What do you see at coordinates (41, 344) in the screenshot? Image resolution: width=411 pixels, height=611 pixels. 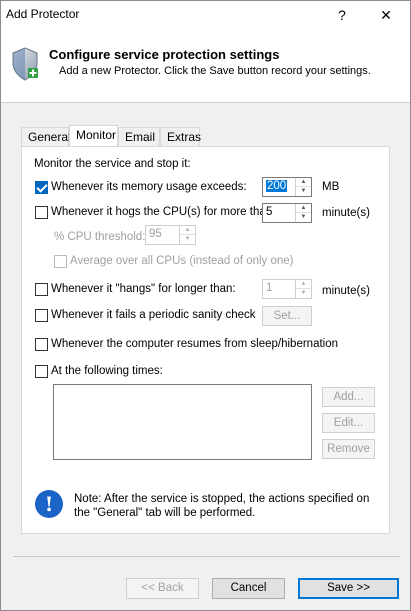 I see `resume-checkbox` at bounding box center [41, 344].